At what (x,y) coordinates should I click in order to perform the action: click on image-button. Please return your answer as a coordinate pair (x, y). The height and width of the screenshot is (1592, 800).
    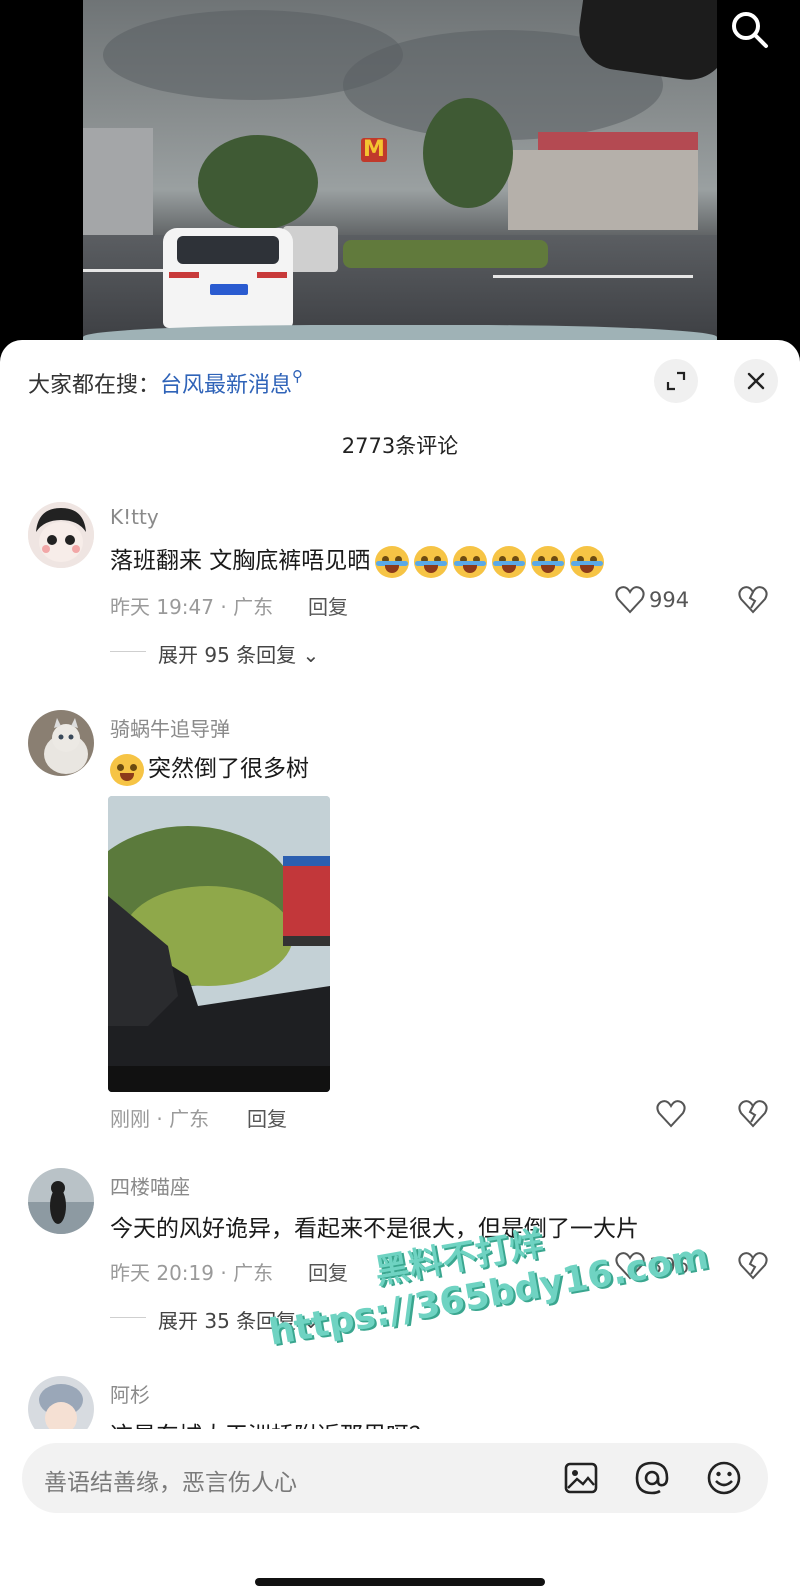
    Looking at the image, I should click on (581, 1478).